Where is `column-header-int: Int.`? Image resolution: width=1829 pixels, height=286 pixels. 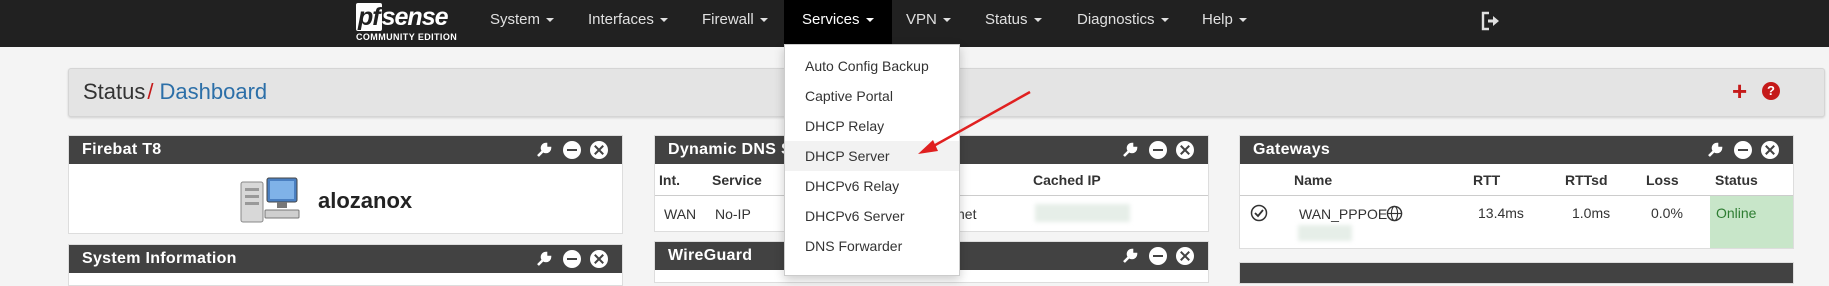
column-header-int: Int. is located at coordinates (669, 180).